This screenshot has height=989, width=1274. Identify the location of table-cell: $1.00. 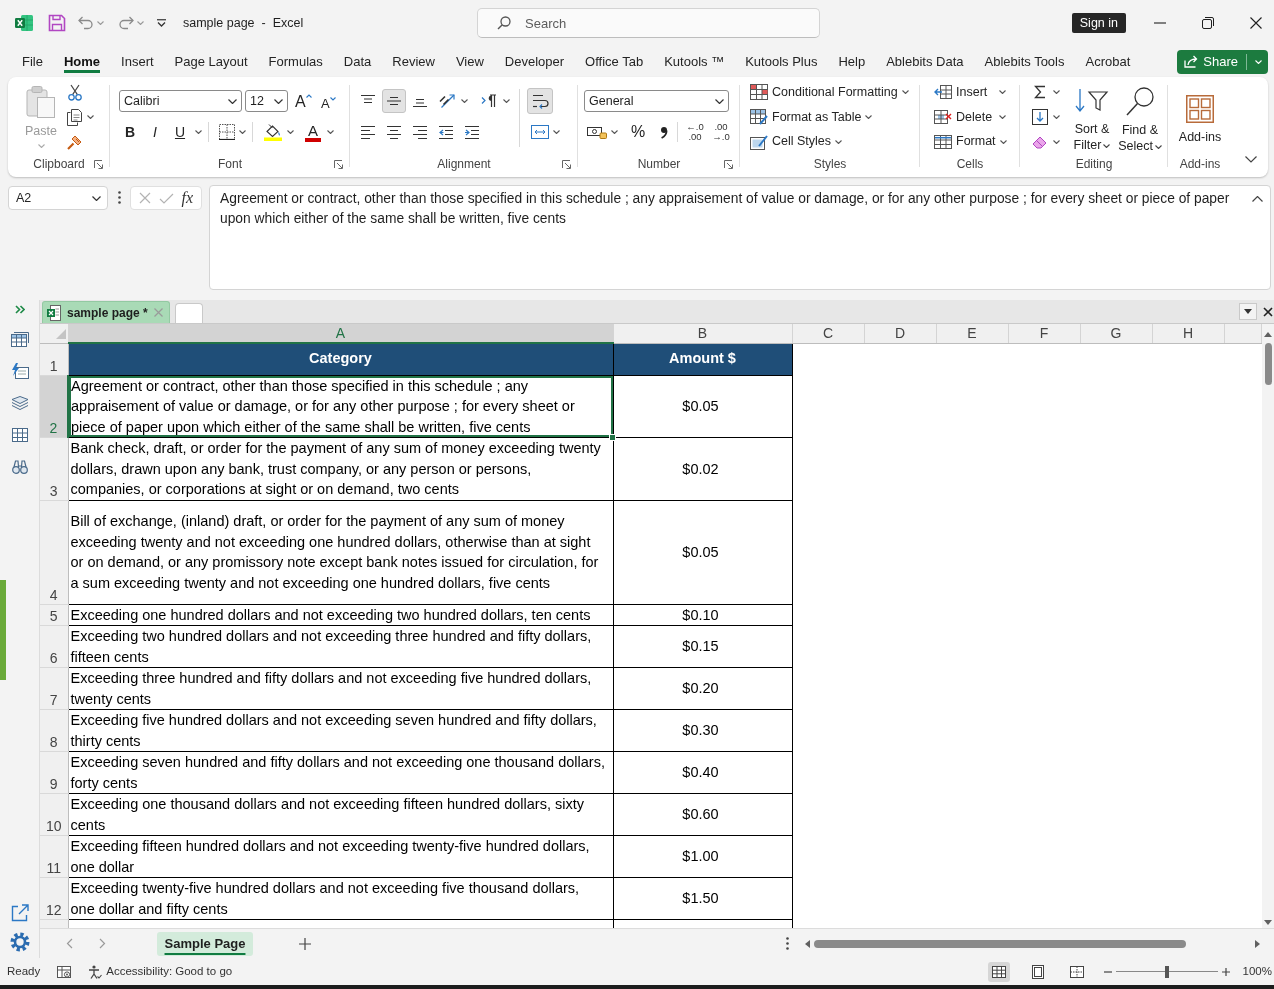
(702, 856).